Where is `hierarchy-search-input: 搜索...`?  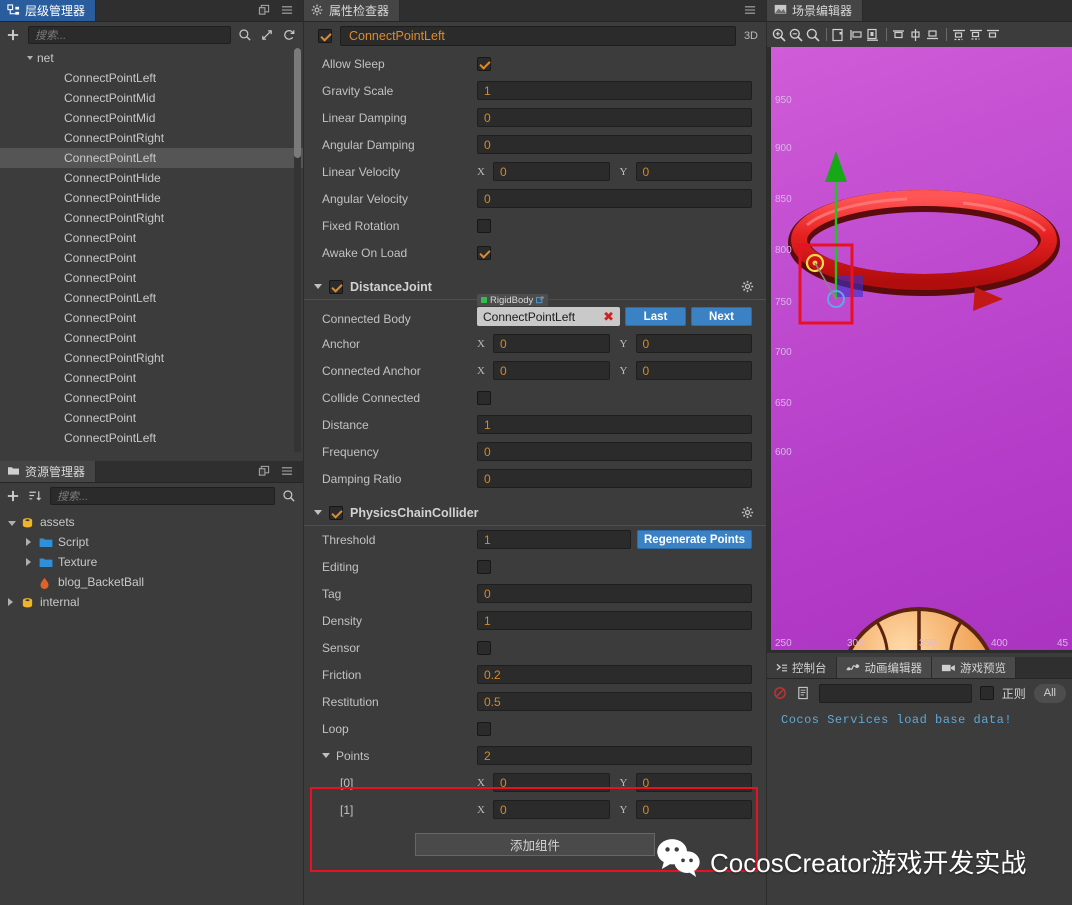 hierarchy-search-input: 搜索... is located at coordinates (129, 35).